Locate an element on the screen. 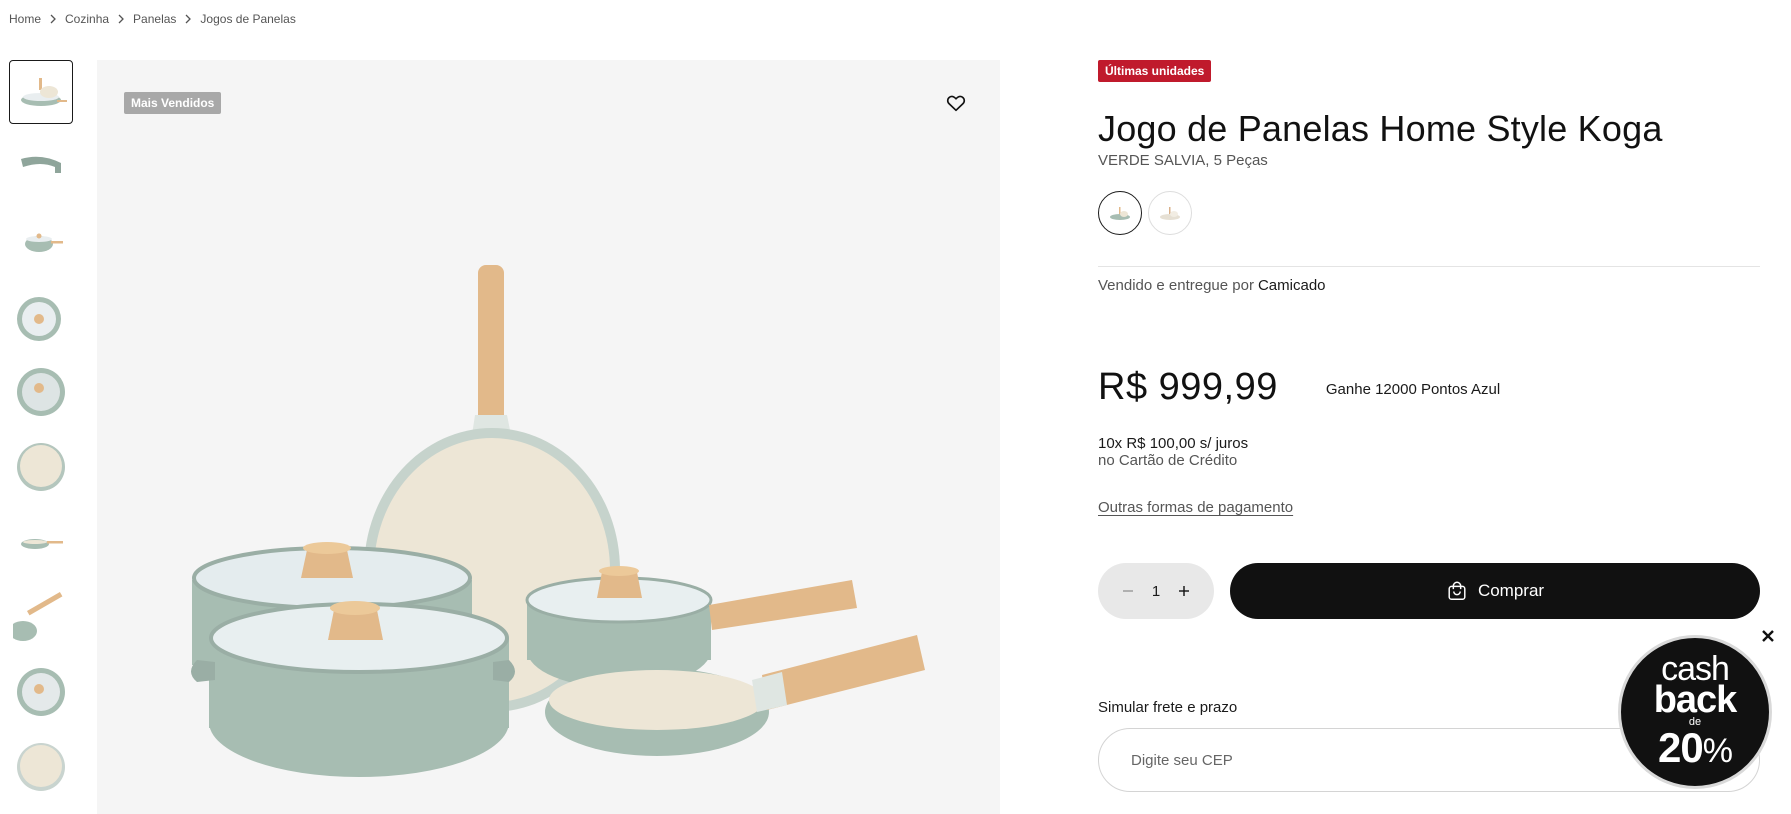  variant-swatches is located at coordinates (1429, 213).